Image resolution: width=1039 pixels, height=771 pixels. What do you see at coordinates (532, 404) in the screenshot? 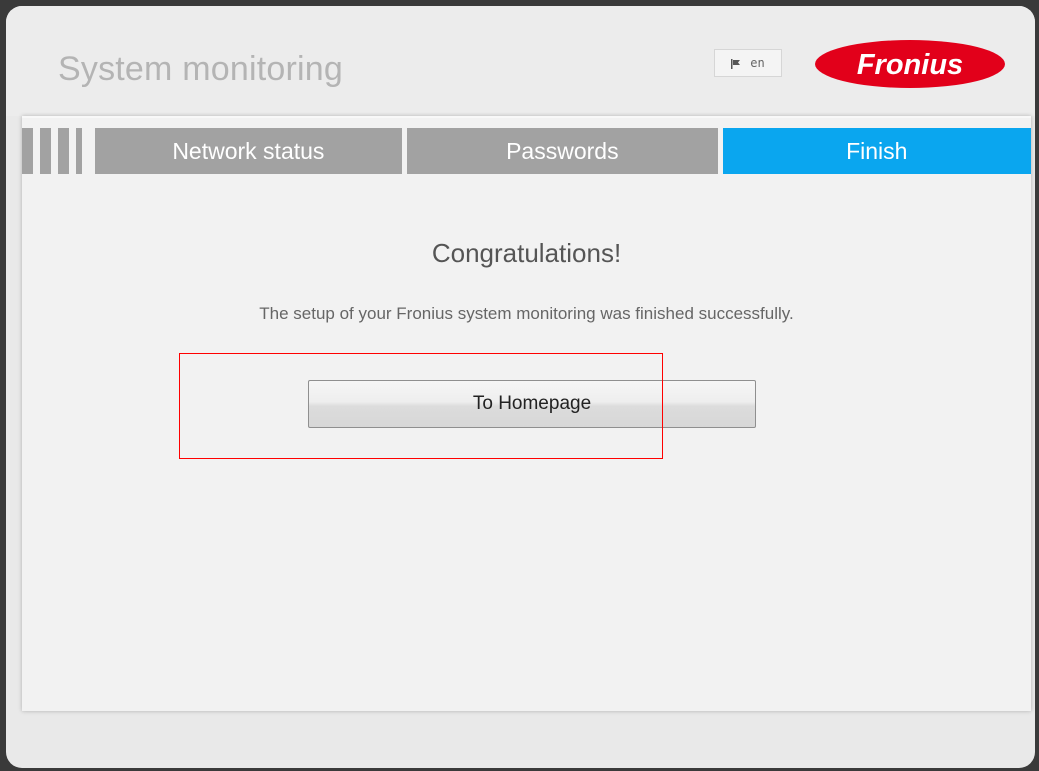
I see `to-homepage-button: To Homepage` at bounding box center [532, 404].